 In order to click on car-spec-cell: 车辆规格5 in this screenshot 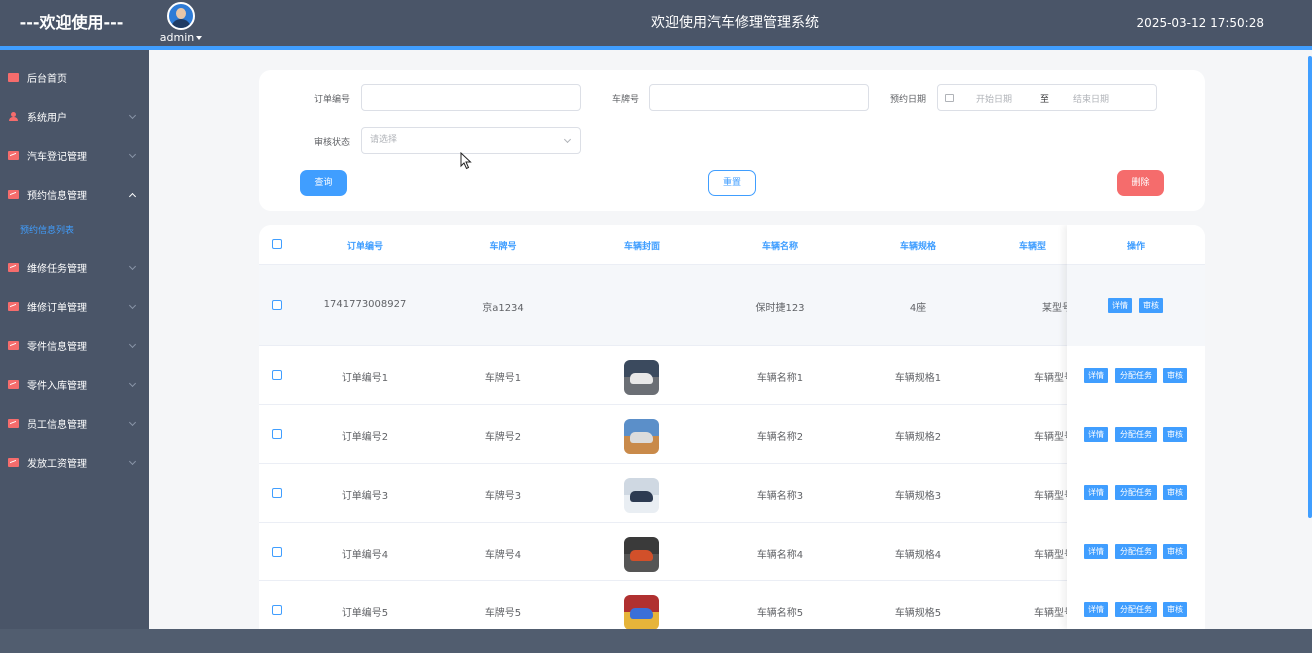, I will do `click(918, 613)`.